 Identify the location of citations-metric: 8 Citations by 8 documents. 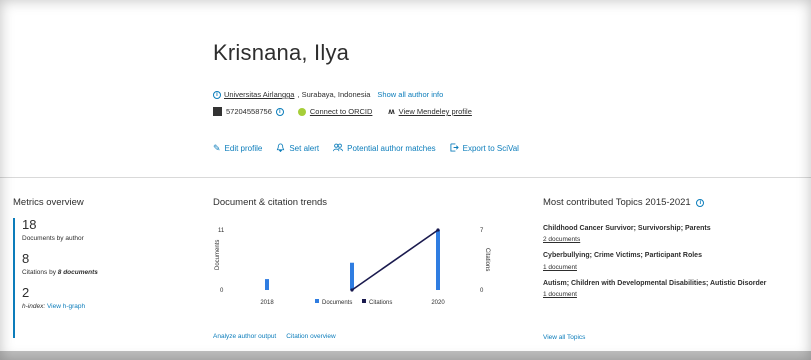
(82, 264).